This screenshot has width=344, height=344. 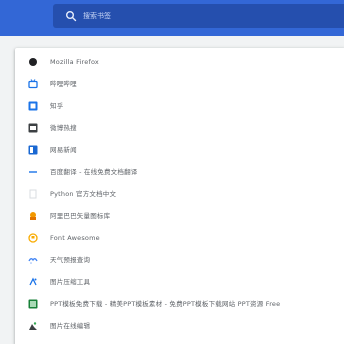 What do you see at coordinates (179, 326) in the screenshot?
I see `bookmark-item: 图片在线编辑` at bounding box center [179, 326].